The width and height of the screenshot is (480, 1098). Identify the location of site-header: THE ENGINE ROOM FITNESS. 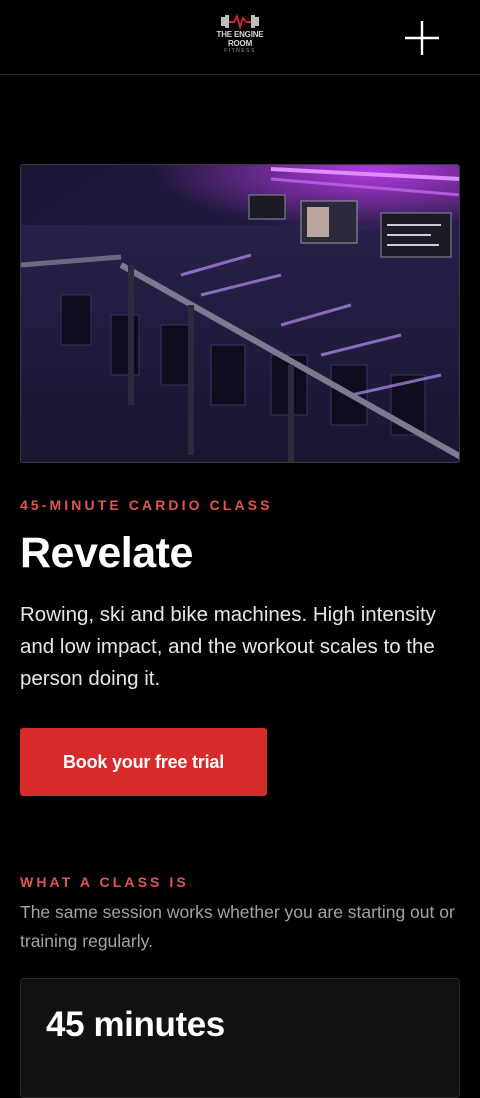
(240, 37).